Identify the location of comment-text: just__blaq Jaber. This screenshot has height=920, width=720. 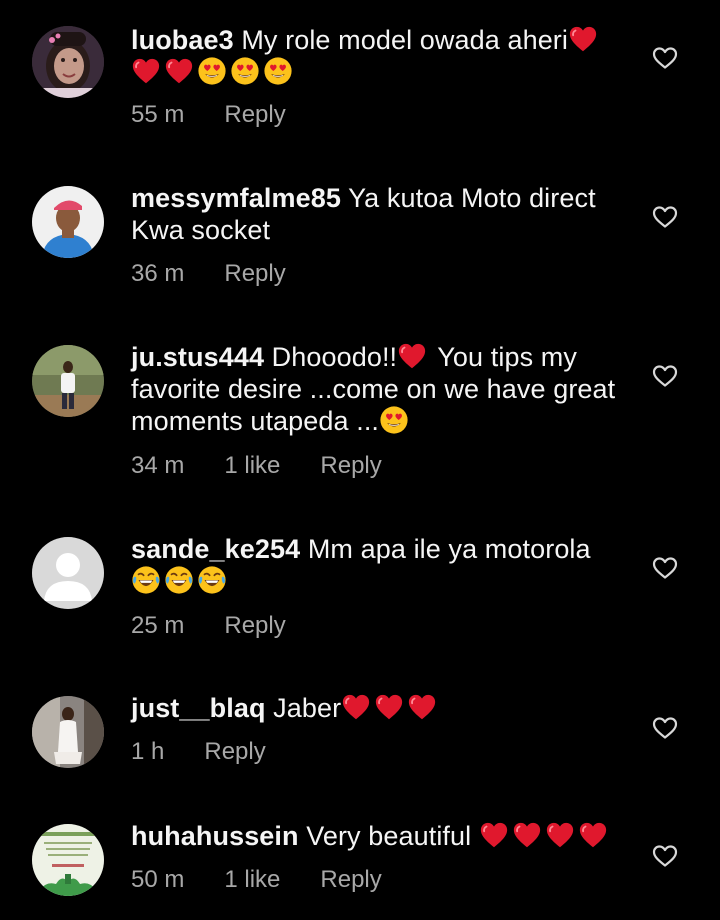
(381, 708).